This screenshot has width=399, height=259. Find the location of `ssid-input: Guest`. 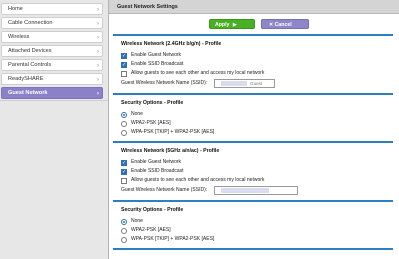

ssid-input: Guest is located at coordinates (244, 83).